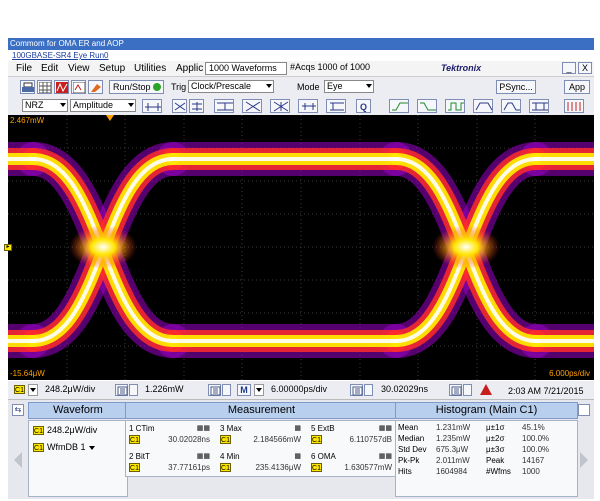 This screenshot has height=501, width=600. What do you see at coordinates (455, 106) in the screenshot?
I see `pulse-icon` at bounding box center [455, 106].